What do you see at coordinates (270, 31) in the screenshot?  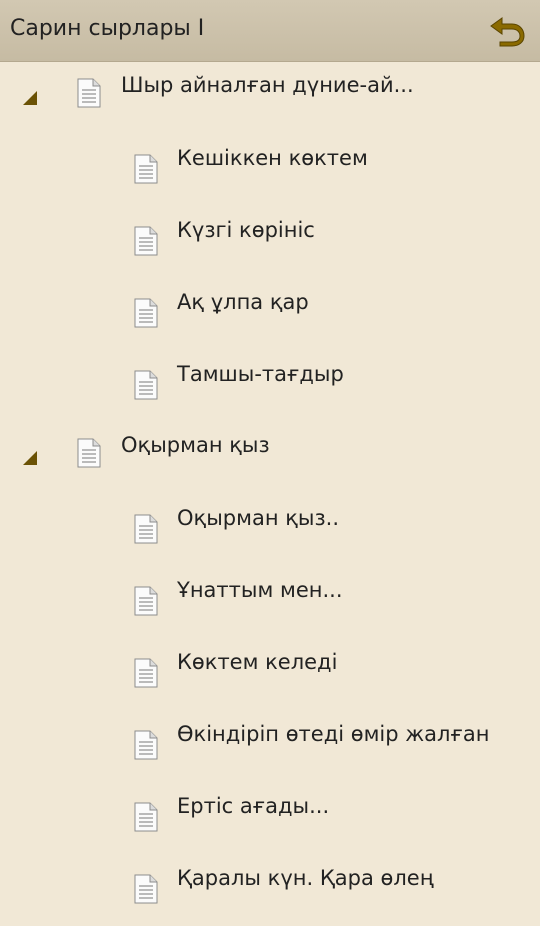 I see `app-header: Сарин сырлары І` at bounding box center [270, 31].